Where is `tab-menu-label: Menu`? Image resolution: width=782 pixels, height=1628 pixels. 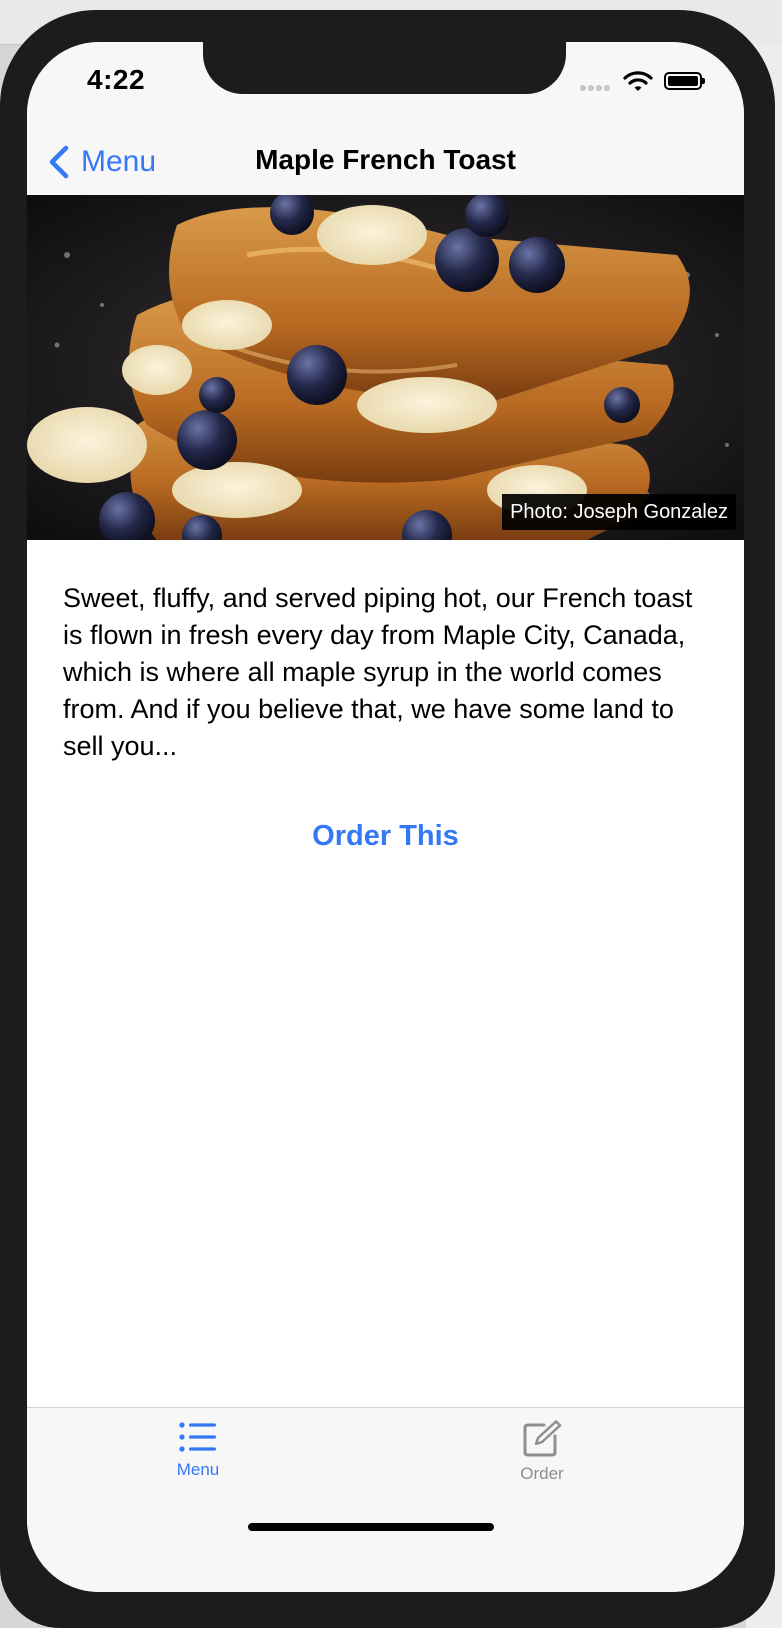 tab-menu-label: Menu is located at coordinates (198, 1469).